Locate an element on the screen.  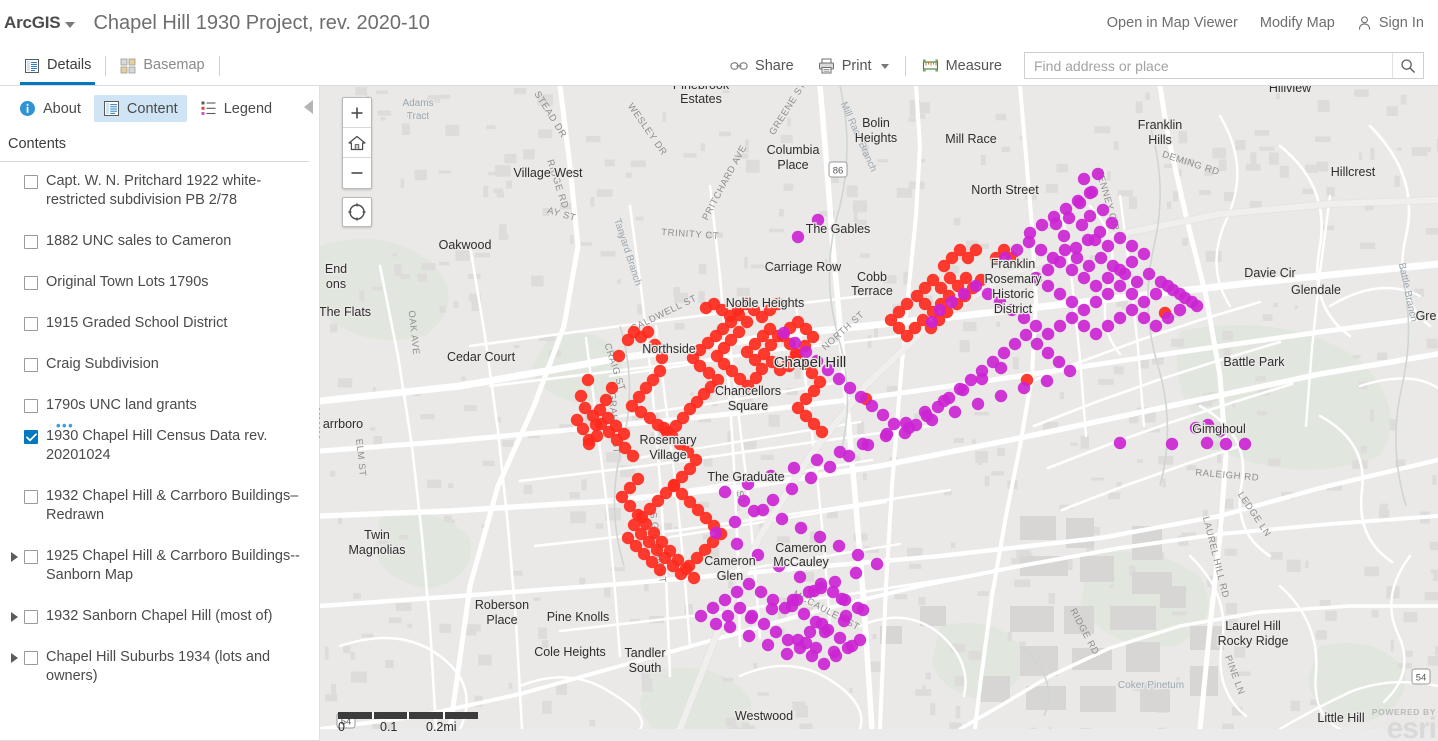
home-button is located at coordinates (357, 143).